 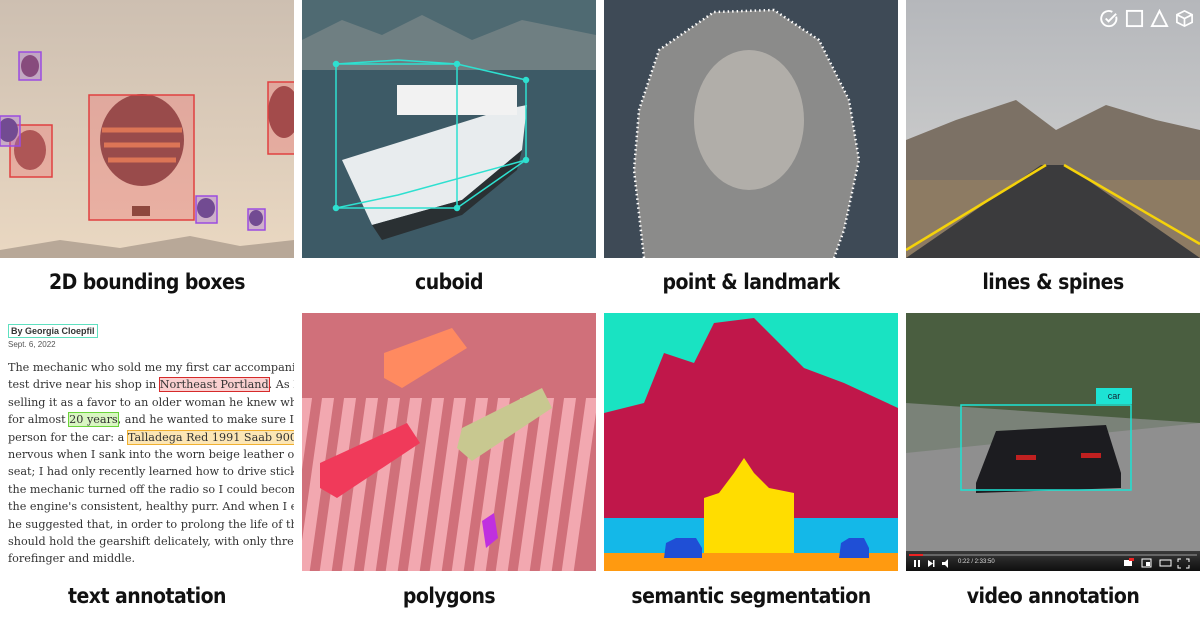 What do you see at coordinates (917, 563) in the screenshot?
I see `pause-icon` at bounding box center [917, 563].